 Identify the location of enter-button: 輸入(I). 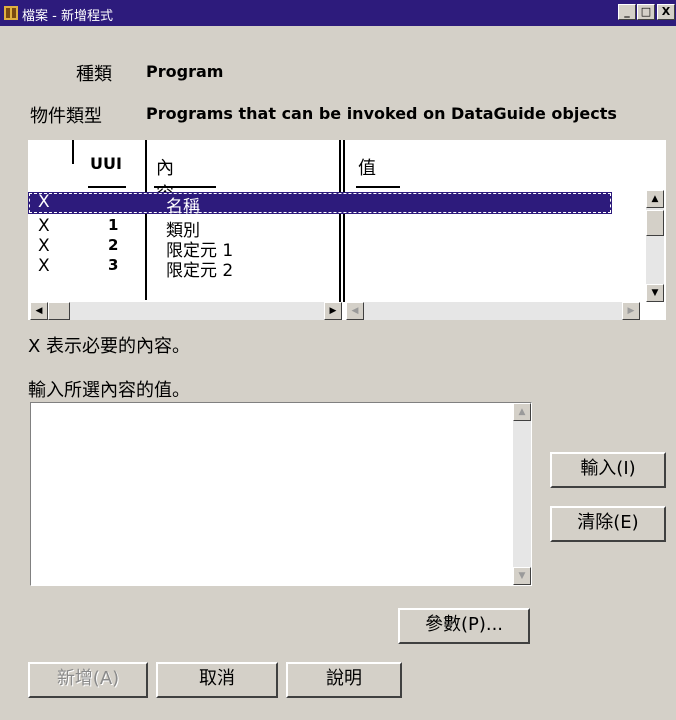
(608, 470).